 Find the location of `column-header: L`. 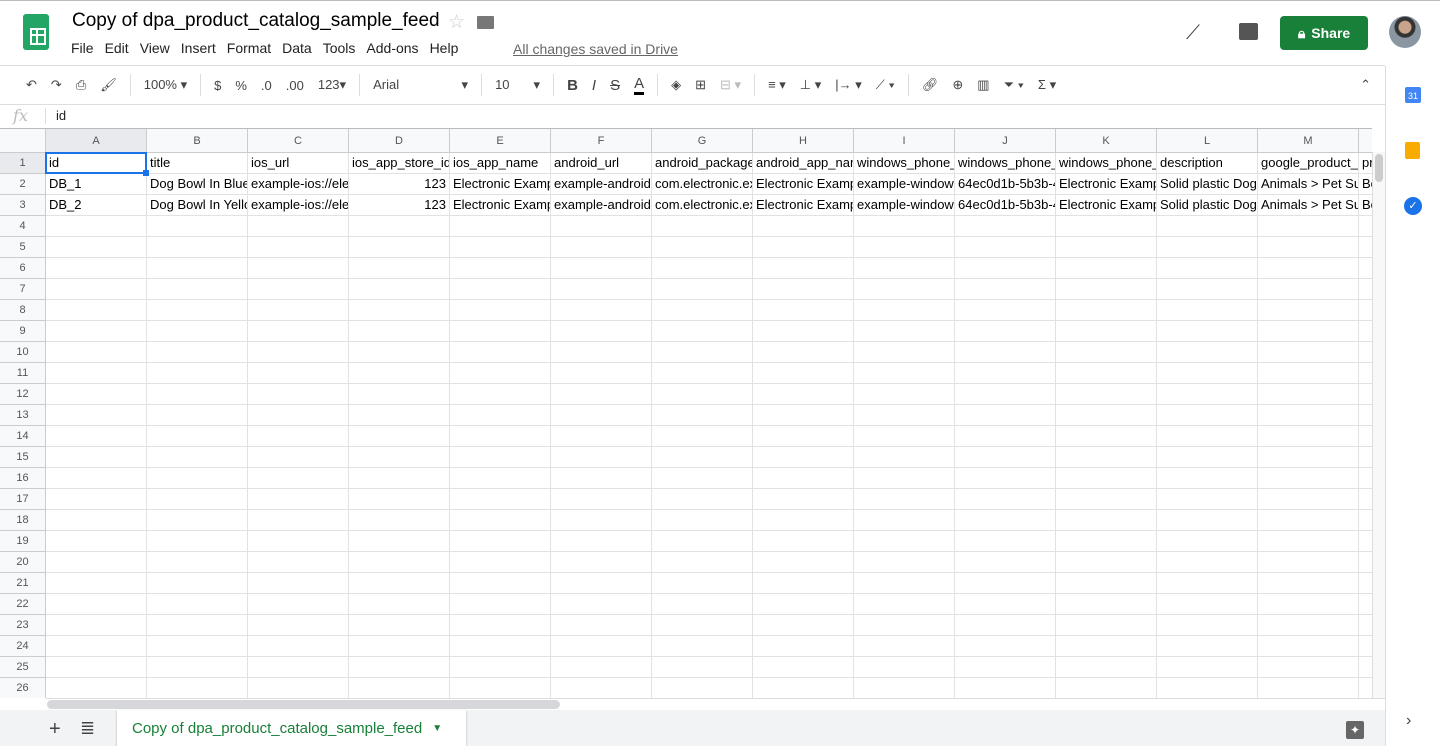

column-header: L is located at coordinates (1207, 141).